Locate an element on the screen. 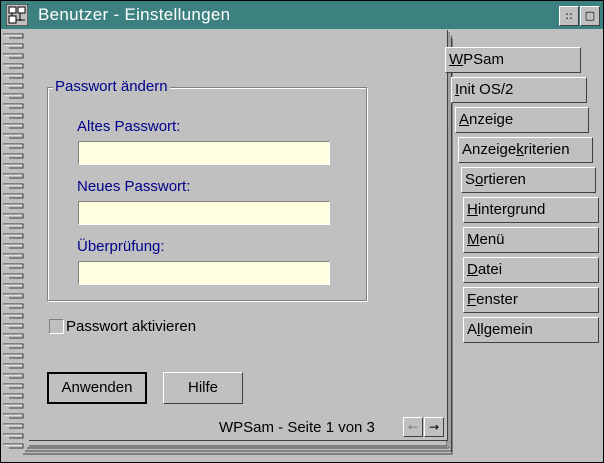 The height and width of the screenshot is (463, 604). tab-sortieren: Sortieren is located at coordinates (528, 180).